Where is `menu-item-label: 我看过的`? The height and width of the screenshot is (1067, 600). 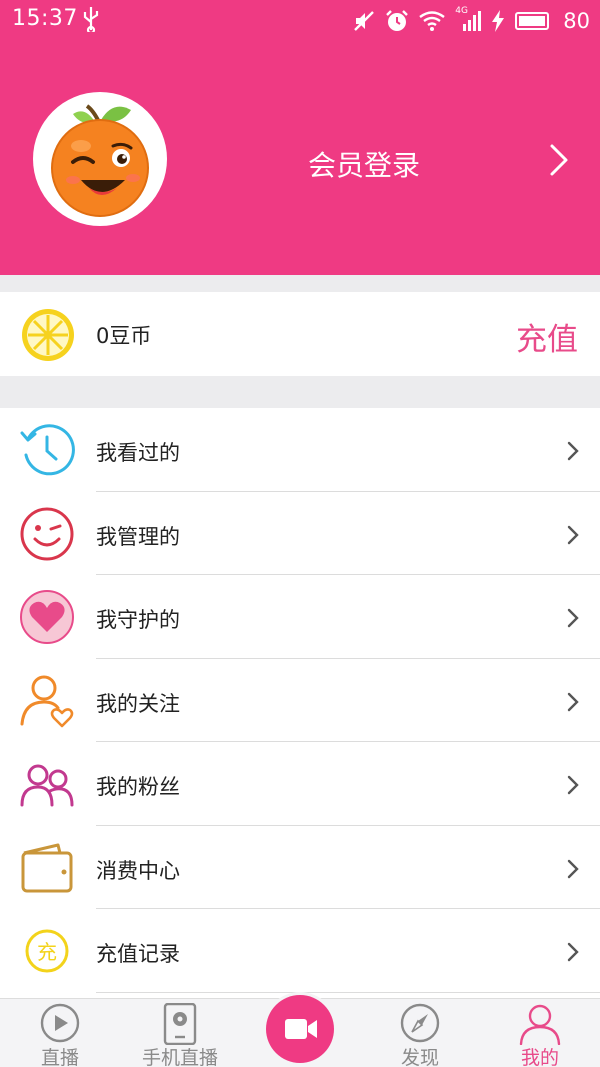 menu-item-label: 我看过的 is located at coordinates (138, 453).